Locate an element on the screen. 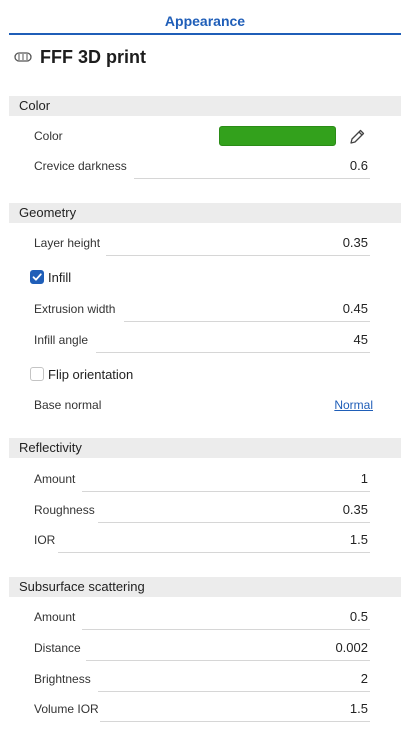 This screenshot has height=737, width=410. brightness-input: 2 is located at coordinates (364, 678).